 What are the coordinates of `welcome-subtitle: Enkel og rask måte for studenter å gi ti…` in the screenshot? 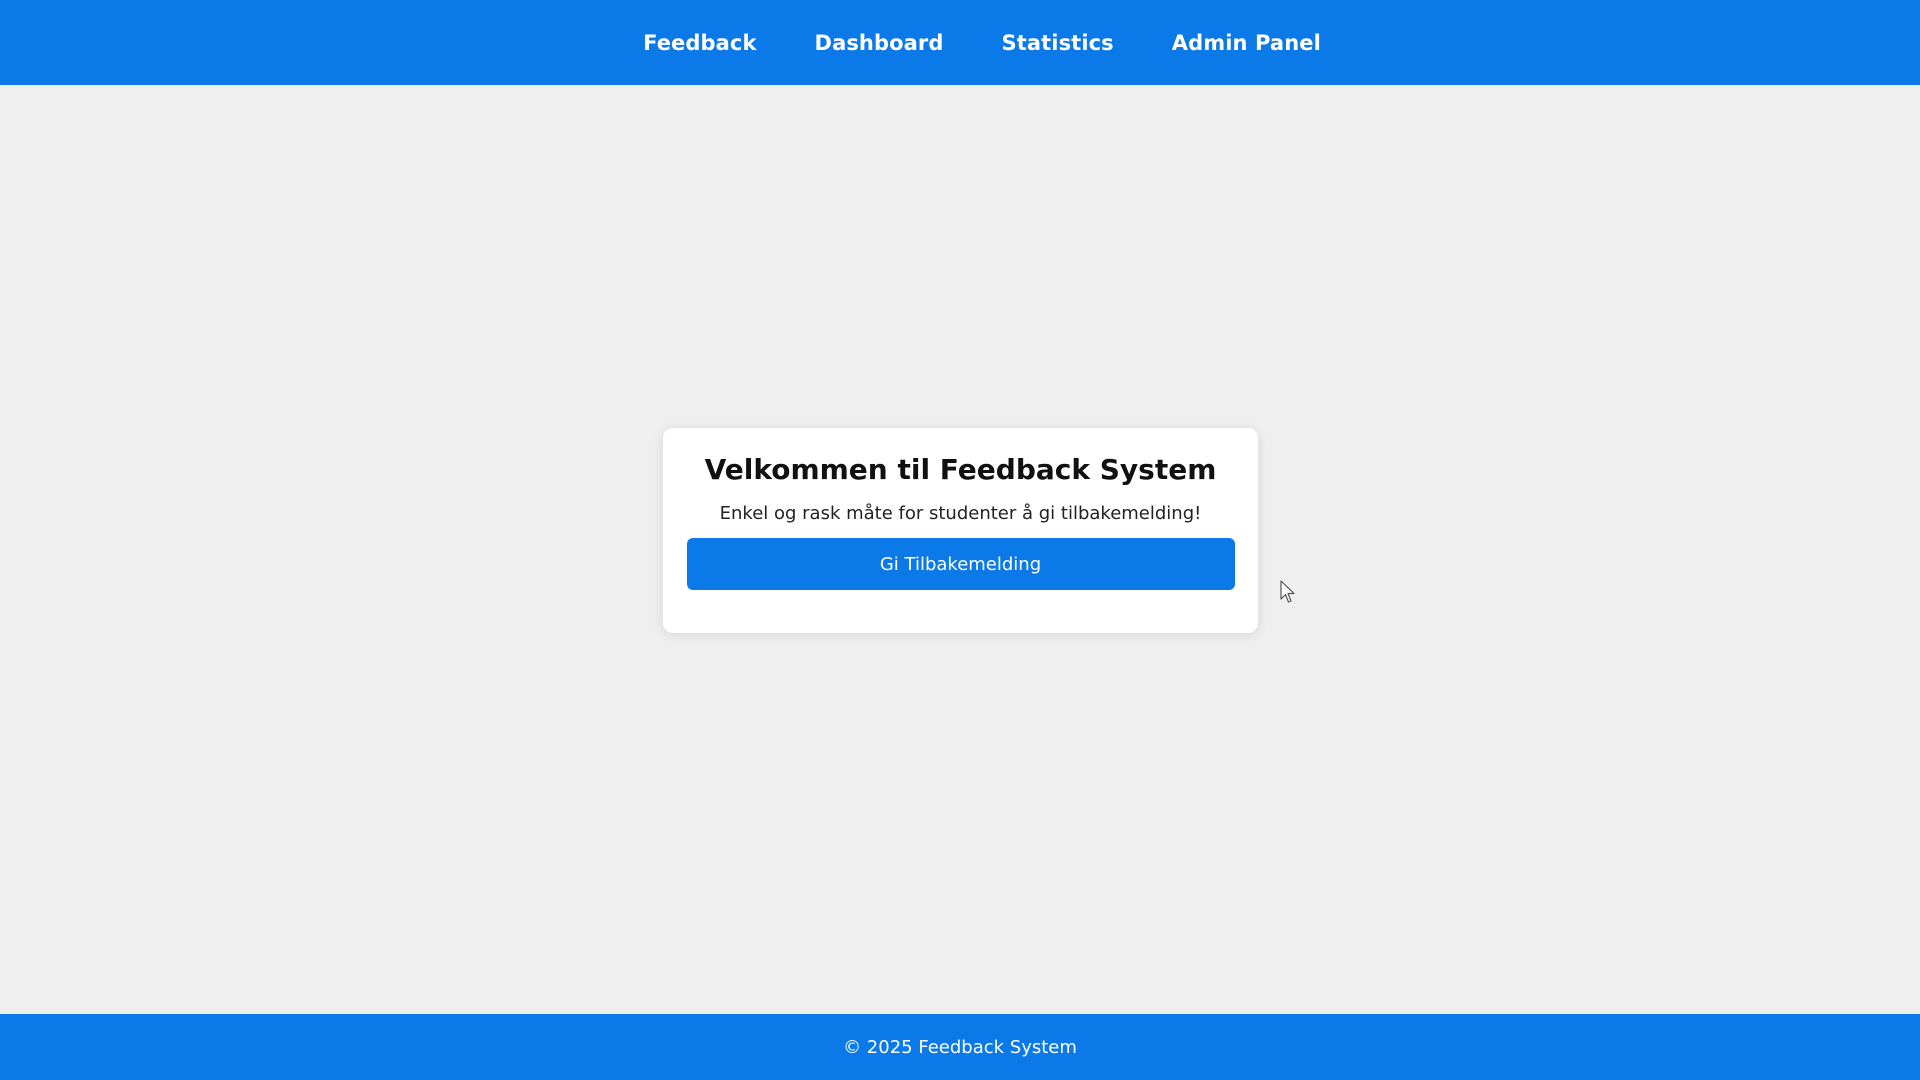 It's located at (960, 513).